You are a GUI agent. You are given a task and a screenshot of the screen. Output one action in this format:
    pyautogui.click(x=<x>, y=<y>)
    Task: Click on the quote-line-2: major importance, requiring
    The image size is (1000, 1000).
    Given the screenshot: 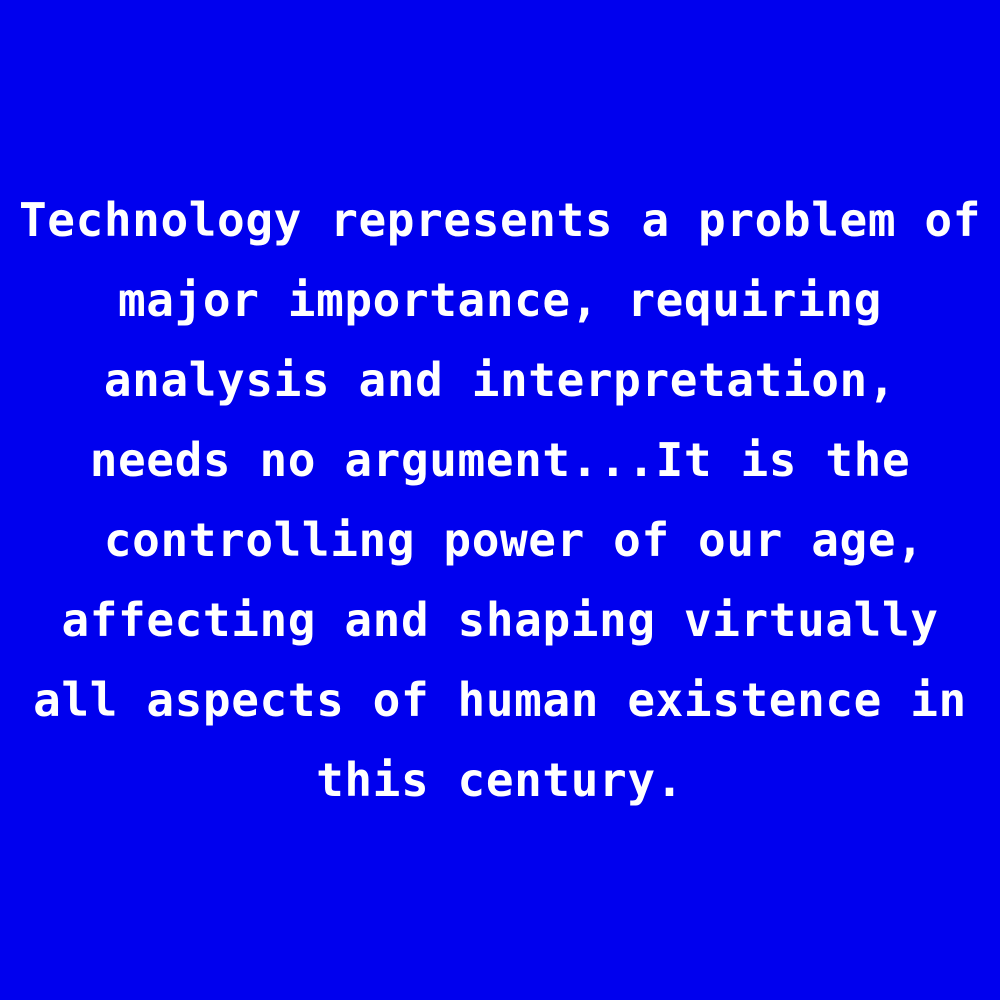 What is the action you would take?
    pyautogui.click(x=500, y=300)
    